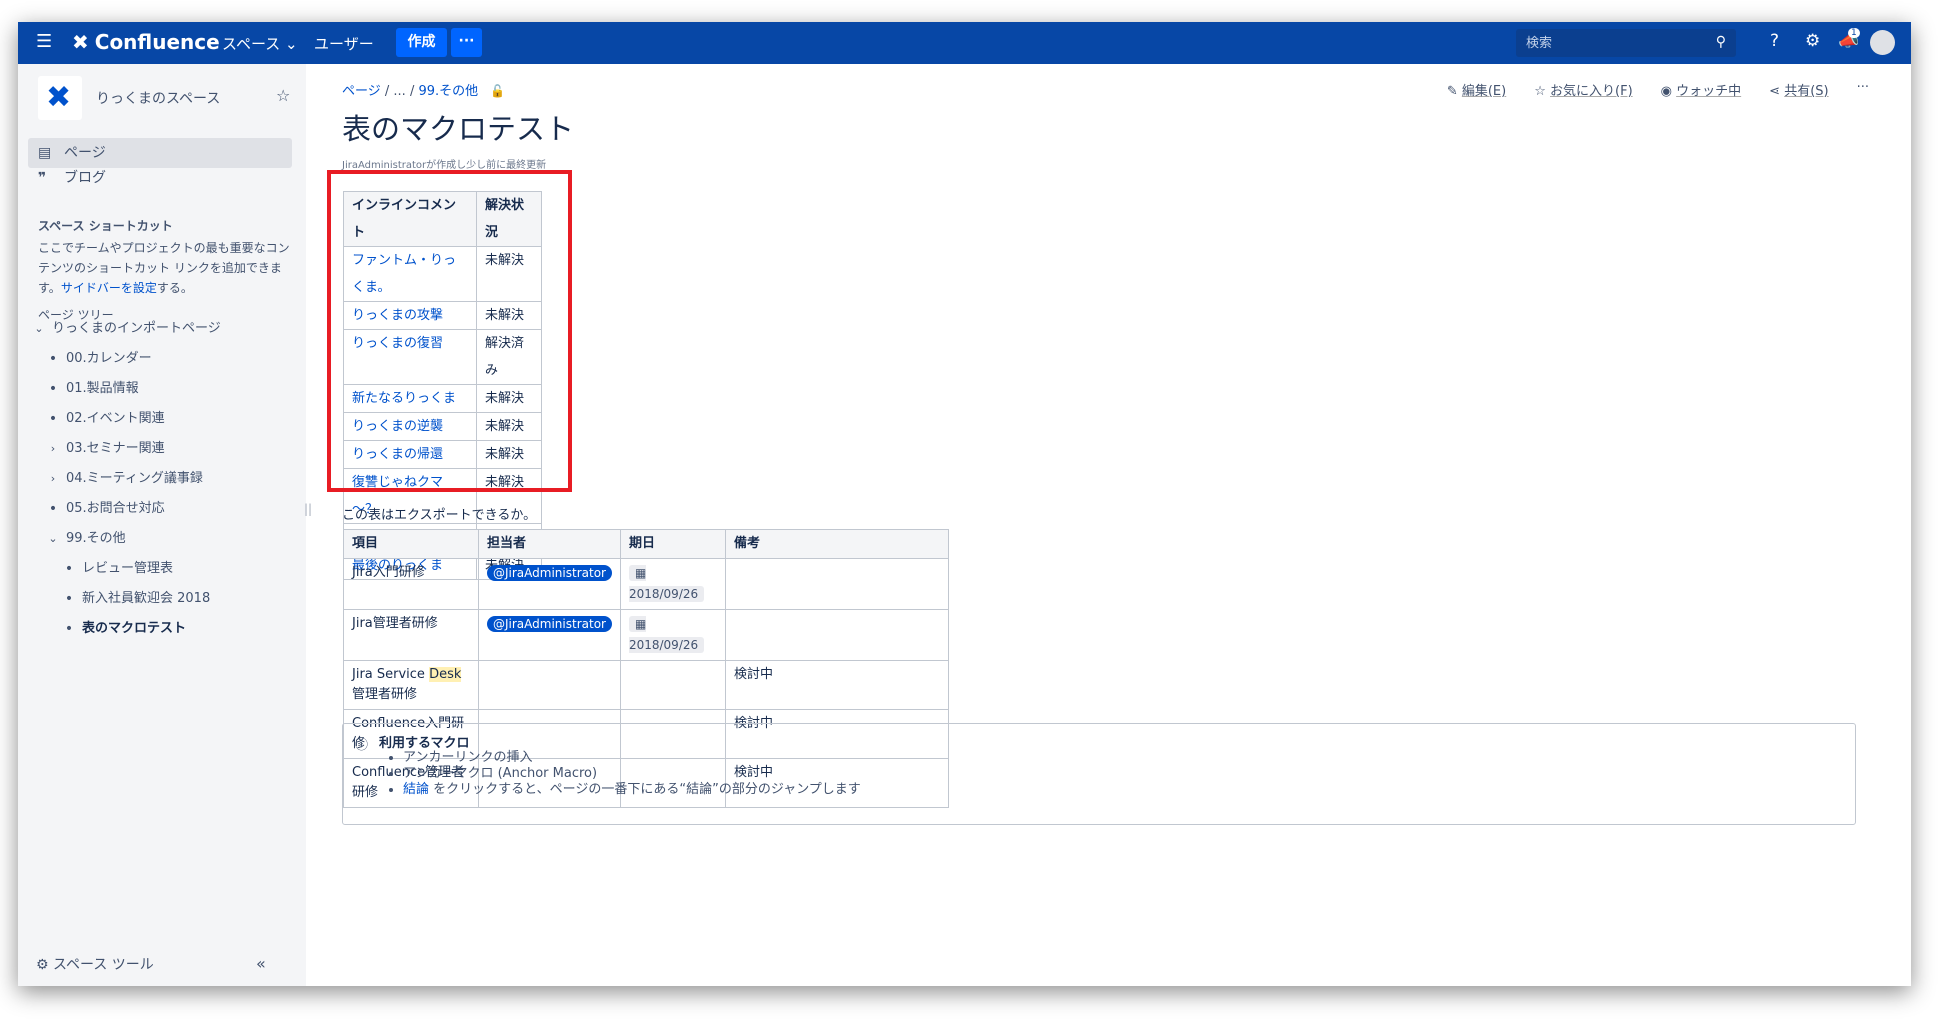 This screenshot has height=1033, width=1958. What do you see at coordinates (1658, 89) in the screenshot?
I see `page-actions: ✎ 編集(E) ☆ お気に入り(F) ◉ ウォッチ中 ⋖ 共有(S) ···` at bounding box center [1658, 89].